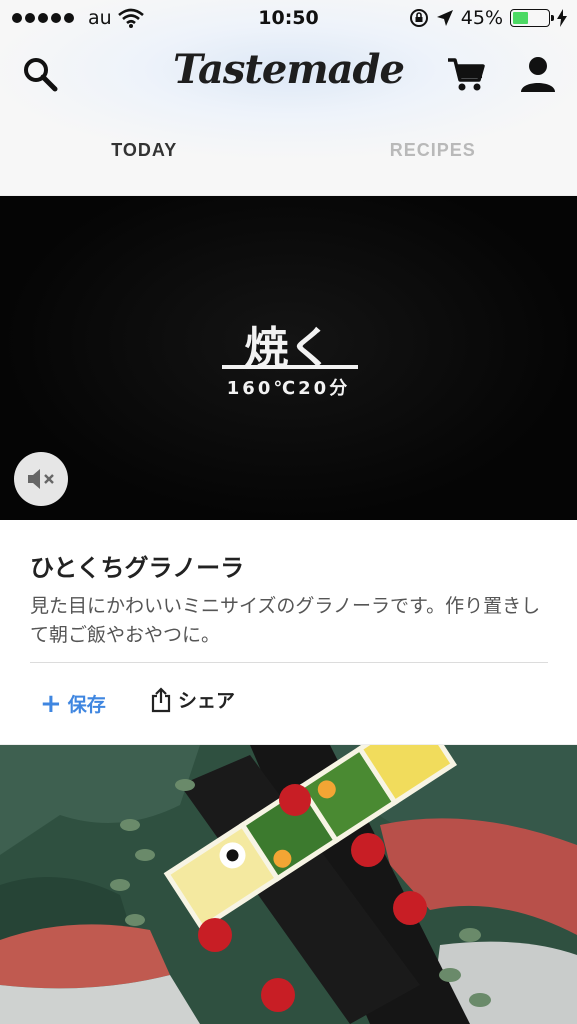 The image size is (577, 1024). What do you see at coordinates (433, 150) in the screenshot?
I see `tab-recipes: RECIPES` at bounding box center [433, 150].